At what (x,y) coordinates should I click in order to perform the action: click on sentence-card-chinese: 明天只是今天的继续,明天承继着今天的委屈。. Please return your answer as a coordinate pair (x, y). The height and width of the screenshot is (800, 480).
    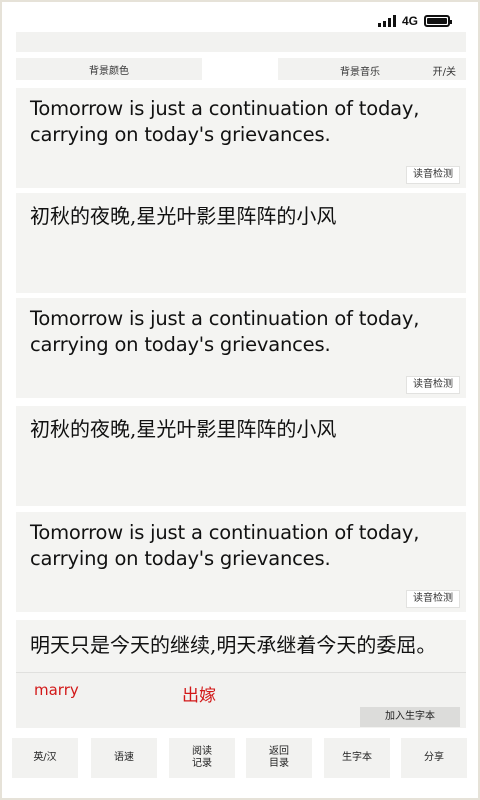
    Looking at the image, I should click on (241, 646).